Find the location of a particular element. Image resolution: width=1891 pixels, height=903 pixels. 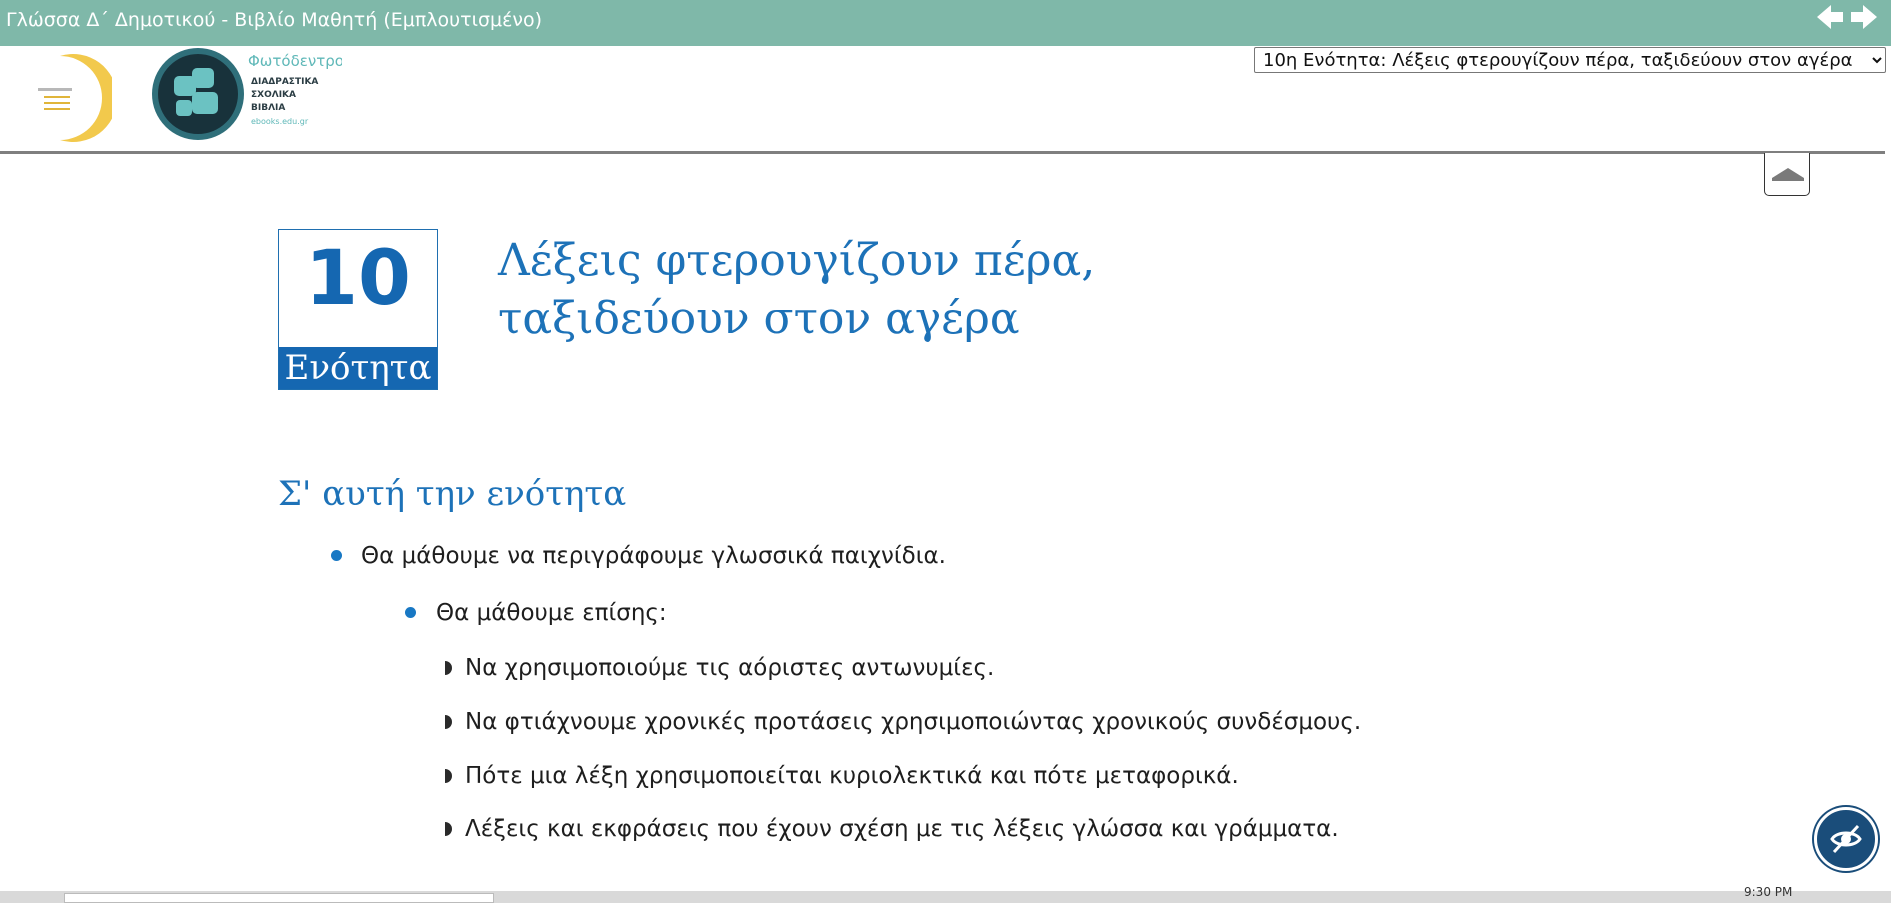

accessibility-toggle-button is located at coordinates (1846, 839).